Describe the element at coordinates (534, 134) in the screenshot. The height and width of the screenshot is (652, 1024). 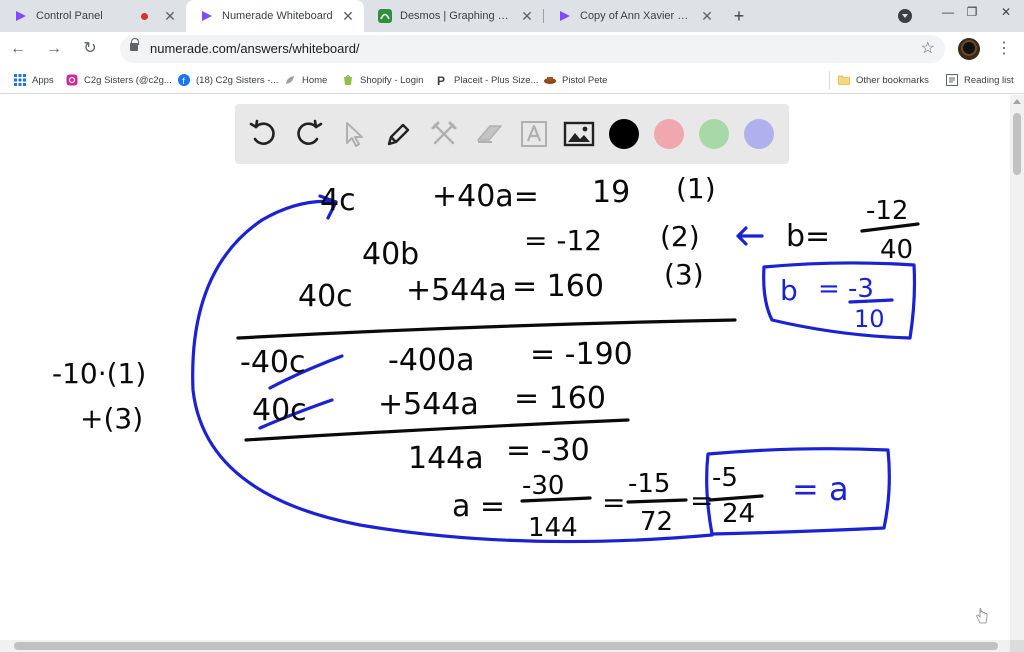
I see `text-button` at that location.